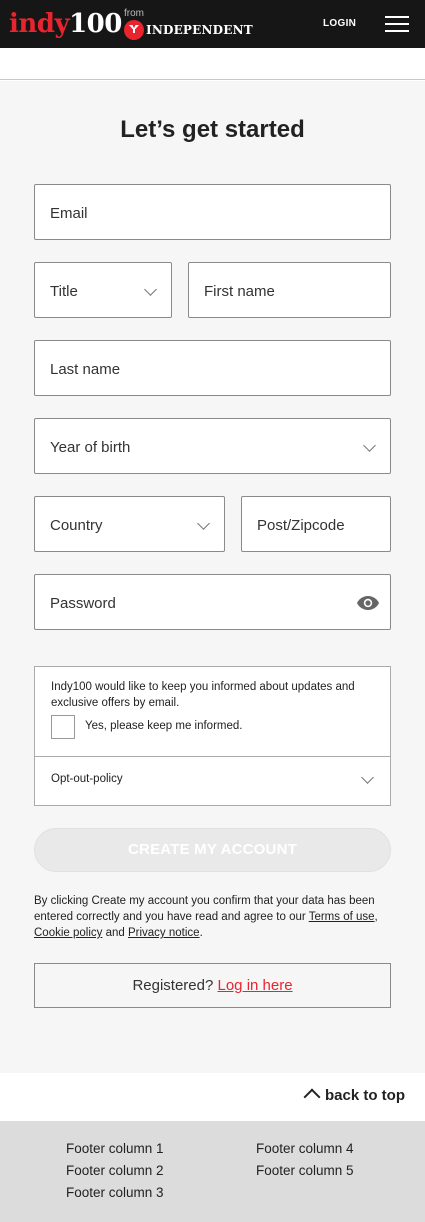 This screenshot has height=1222, width=425. What do you see at coordinates (164, 933) in the screenshot?
I see `privacy-notice-link: Privacy notice` at bounding box center [164, 933].